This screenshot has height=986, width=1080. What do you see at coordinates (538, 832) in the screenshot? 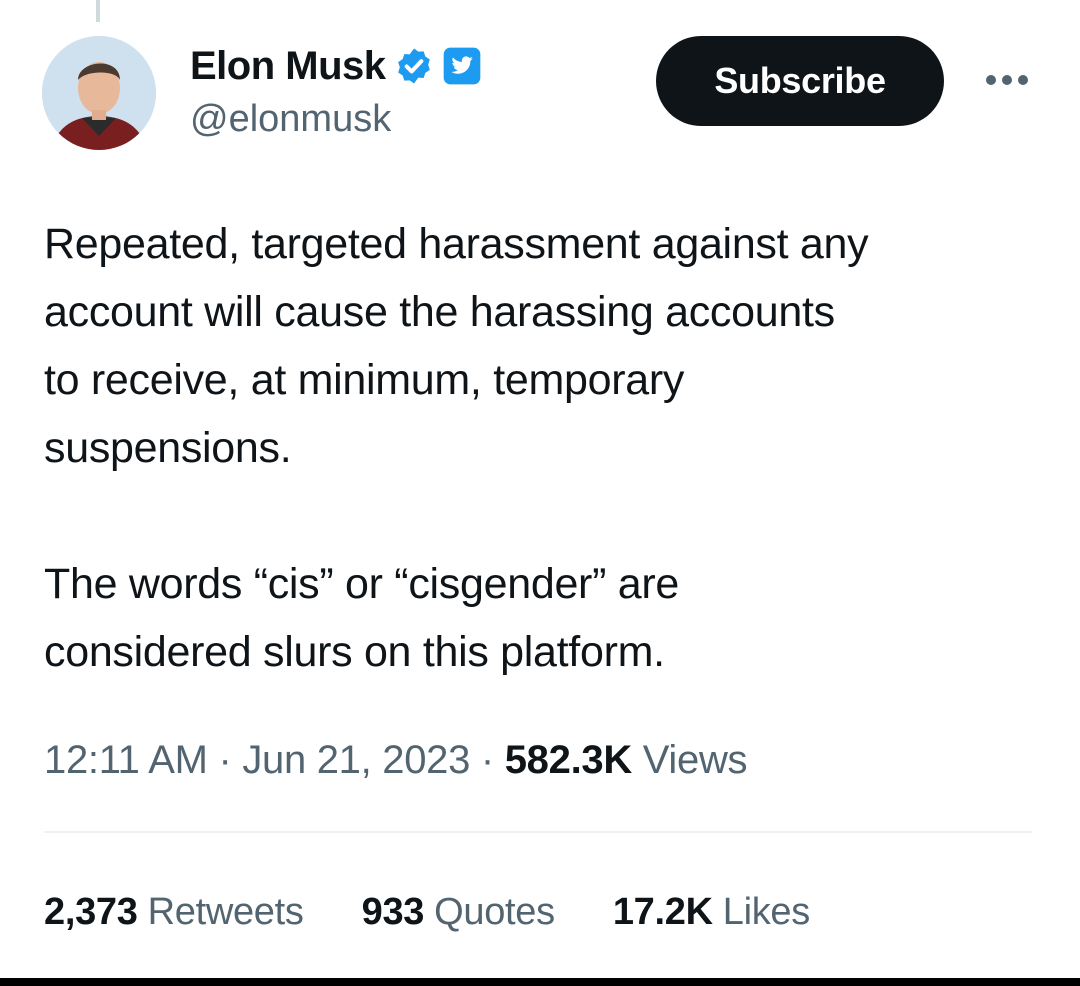
I see `divider` at bounding box center [538, 832].